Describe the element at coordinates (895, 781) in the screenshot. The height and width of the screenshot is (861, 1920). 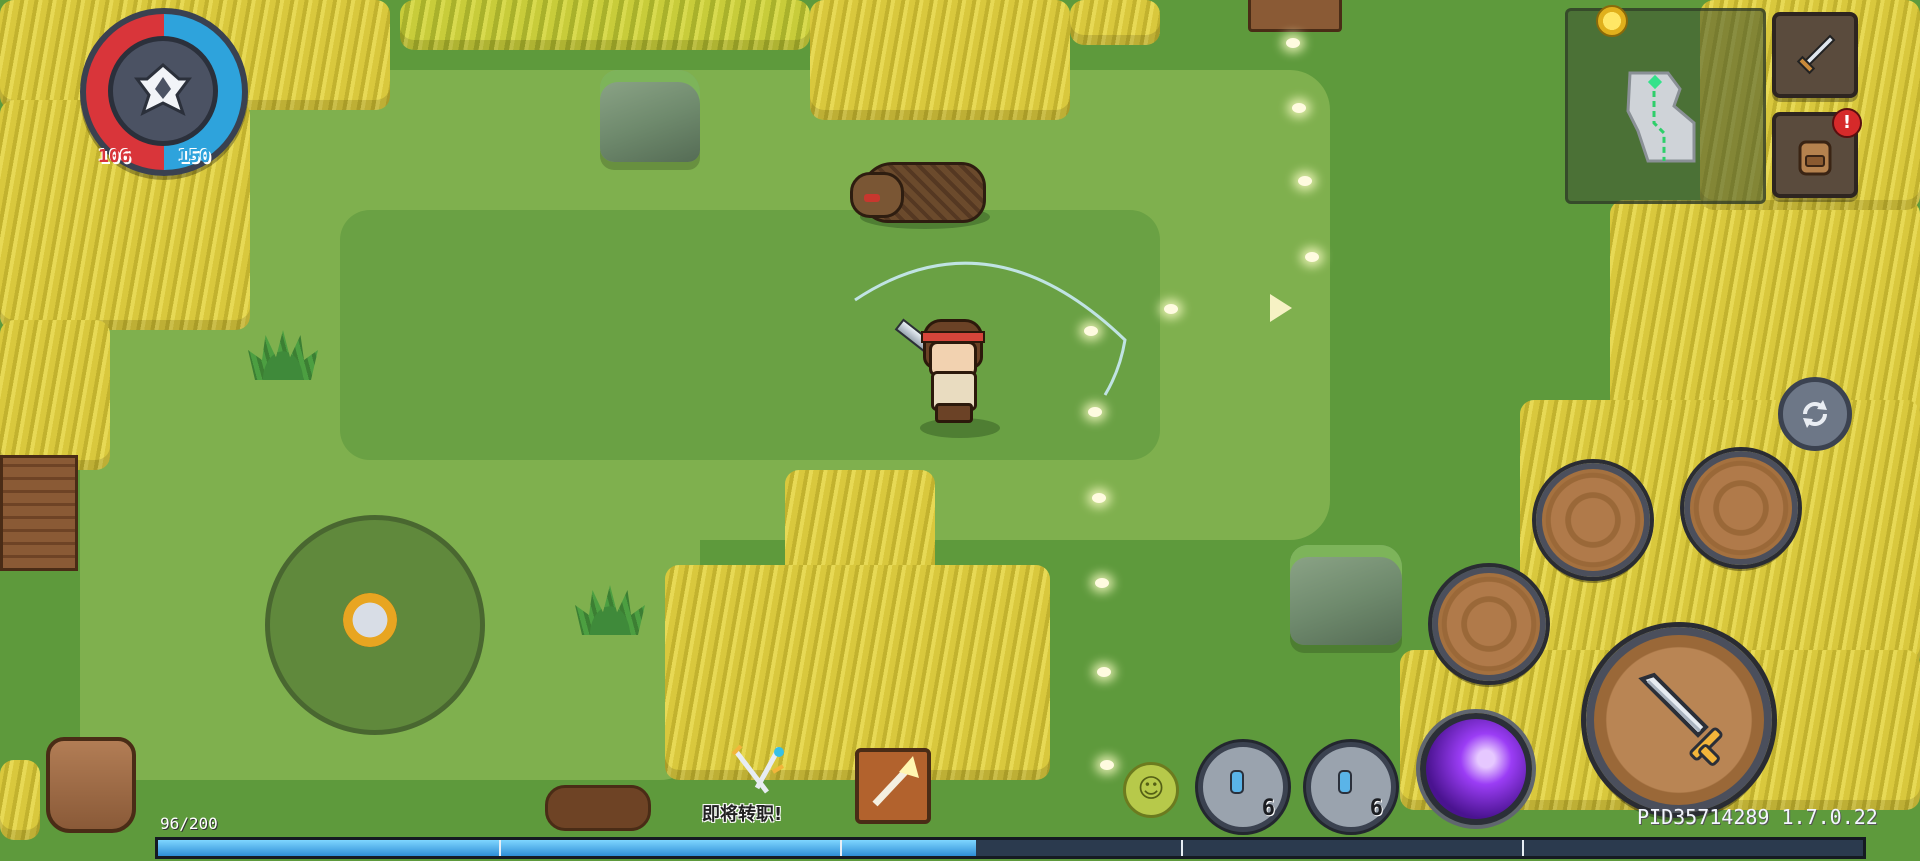
I see `upgrade-arrow-icon` at that location.